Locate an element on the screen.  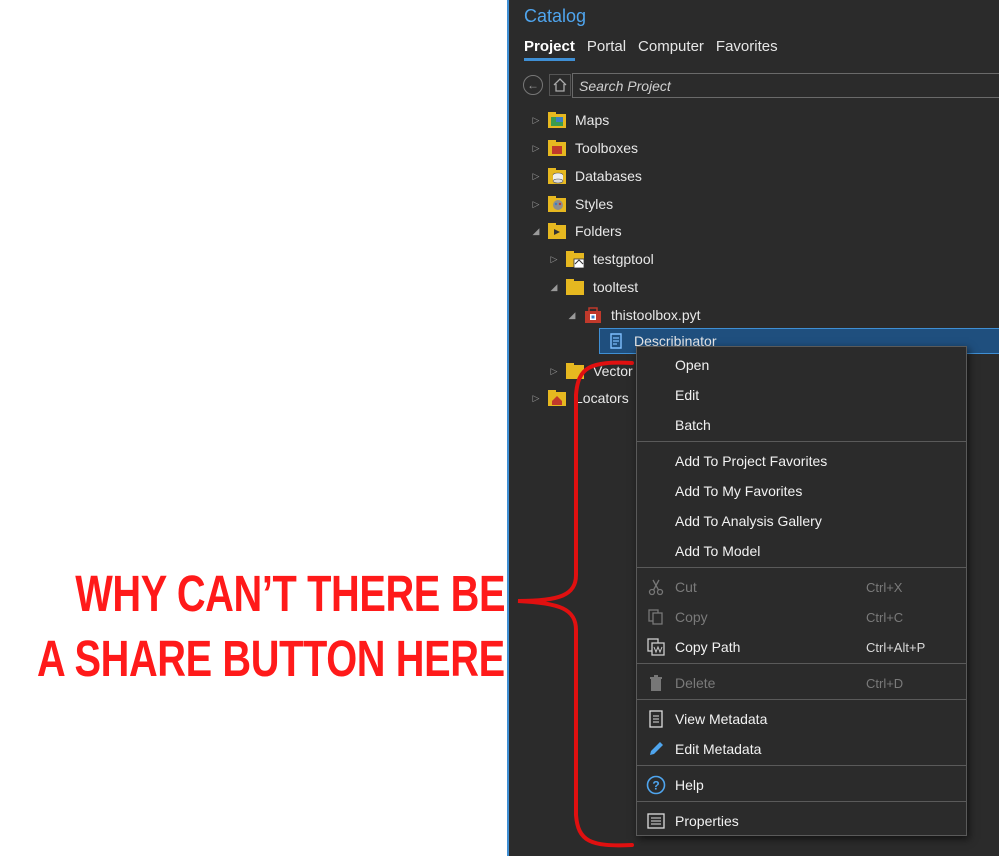
menu-label: Open is located at coordinates (692, 365).